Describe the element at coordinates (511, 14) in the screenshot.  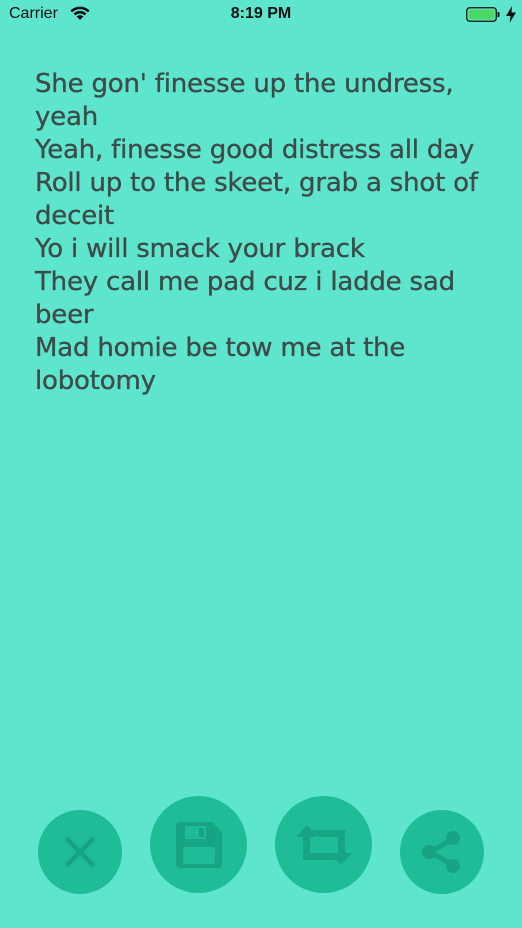
I see `charging-icon` at that location.